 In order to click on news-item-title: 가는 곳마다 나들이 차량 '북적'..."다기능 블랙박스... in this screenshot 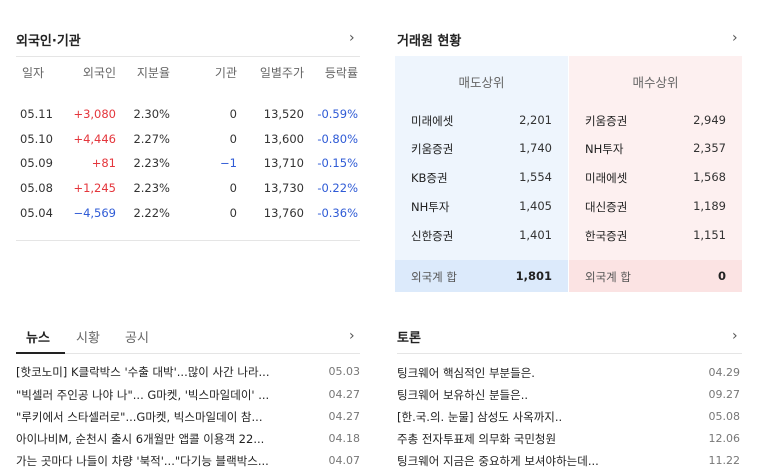, I will do `click(161, 461)`.